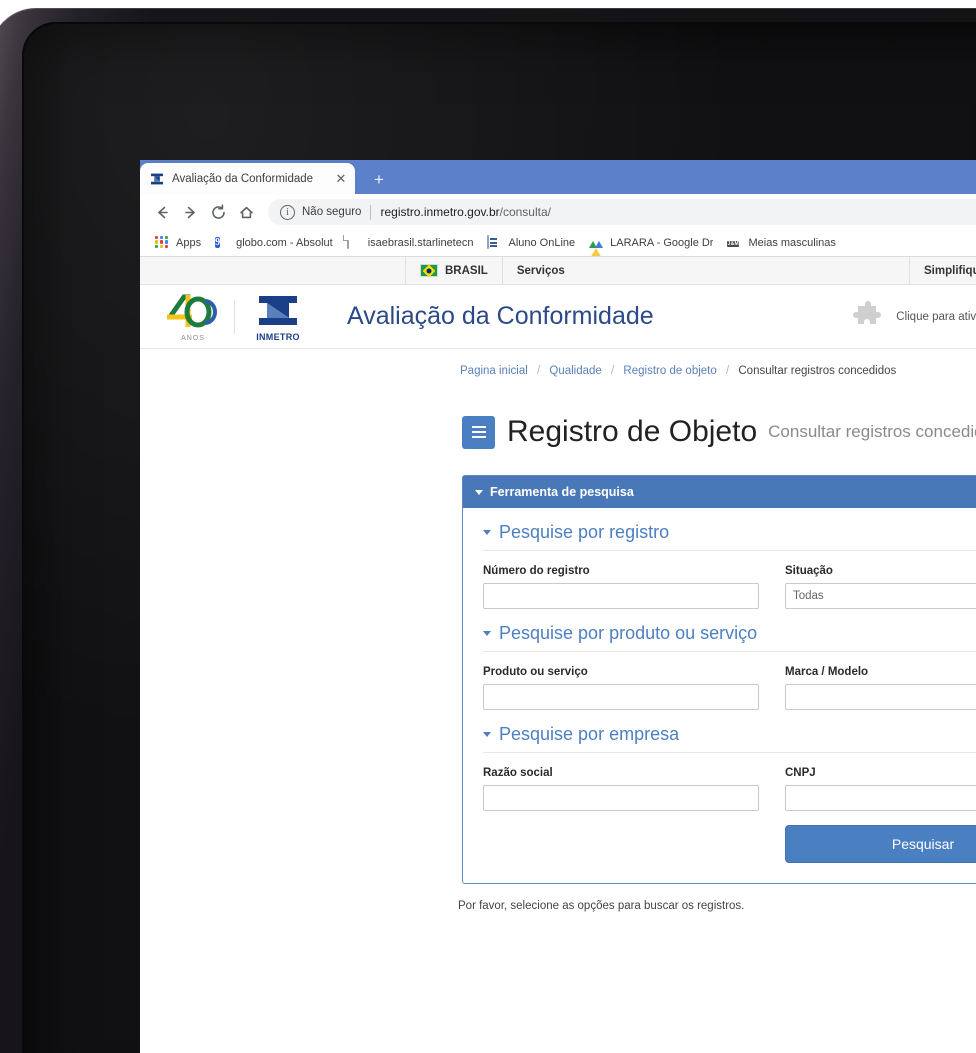 The width and height of the screenshot is (976, 1053). Describe the element at coordinates (719, 492) in the screenshot. I see `search-panel-header: Ferramenta de pesquisa` at that location.